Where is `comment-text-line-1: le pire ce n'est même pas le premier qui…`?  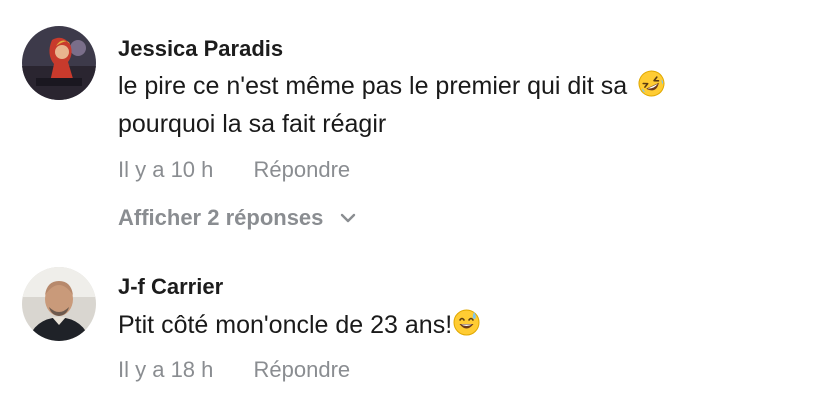 comment-text-line-1: le pire ce n'est même pas le premier qui… is located at coordinates (373, 86).